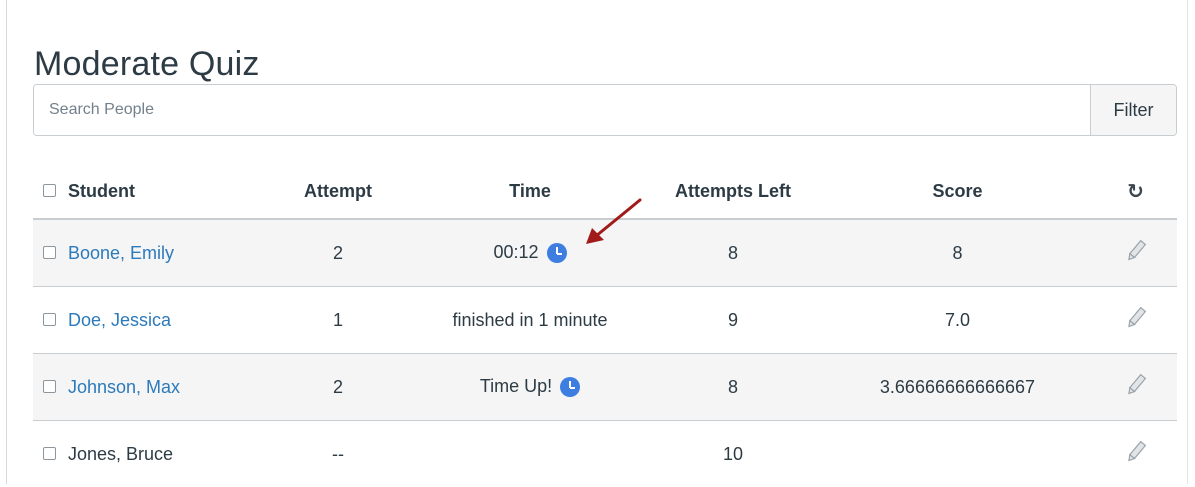 Image resolution: width=1195 pixels, height=487 pixels. I want to click on student-link: Boone, Emily, so click(121, 253).